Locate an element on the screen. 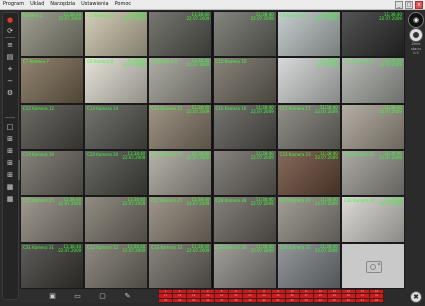  camera-tile is located at coordinates (372, 265).